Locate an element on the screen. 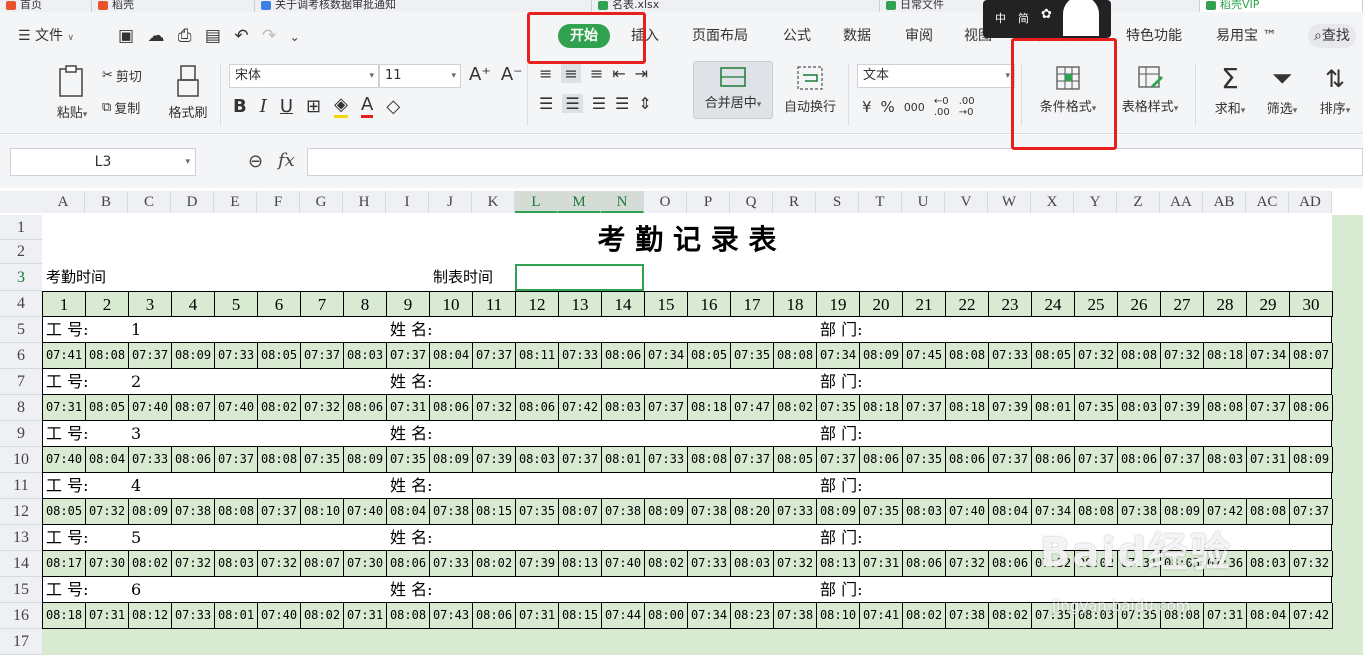 The width and height of the screenshot is (1363, 655). column-header: J is located at coordinates (450, 202).